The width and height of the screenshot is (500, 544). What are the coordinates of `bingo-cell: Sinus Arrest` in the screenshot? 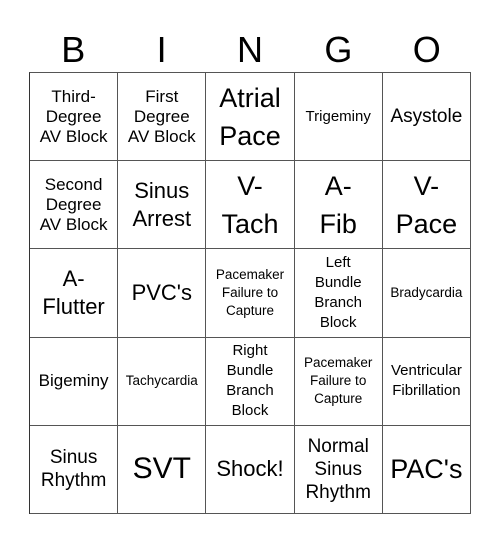 It's located at (162, 205).